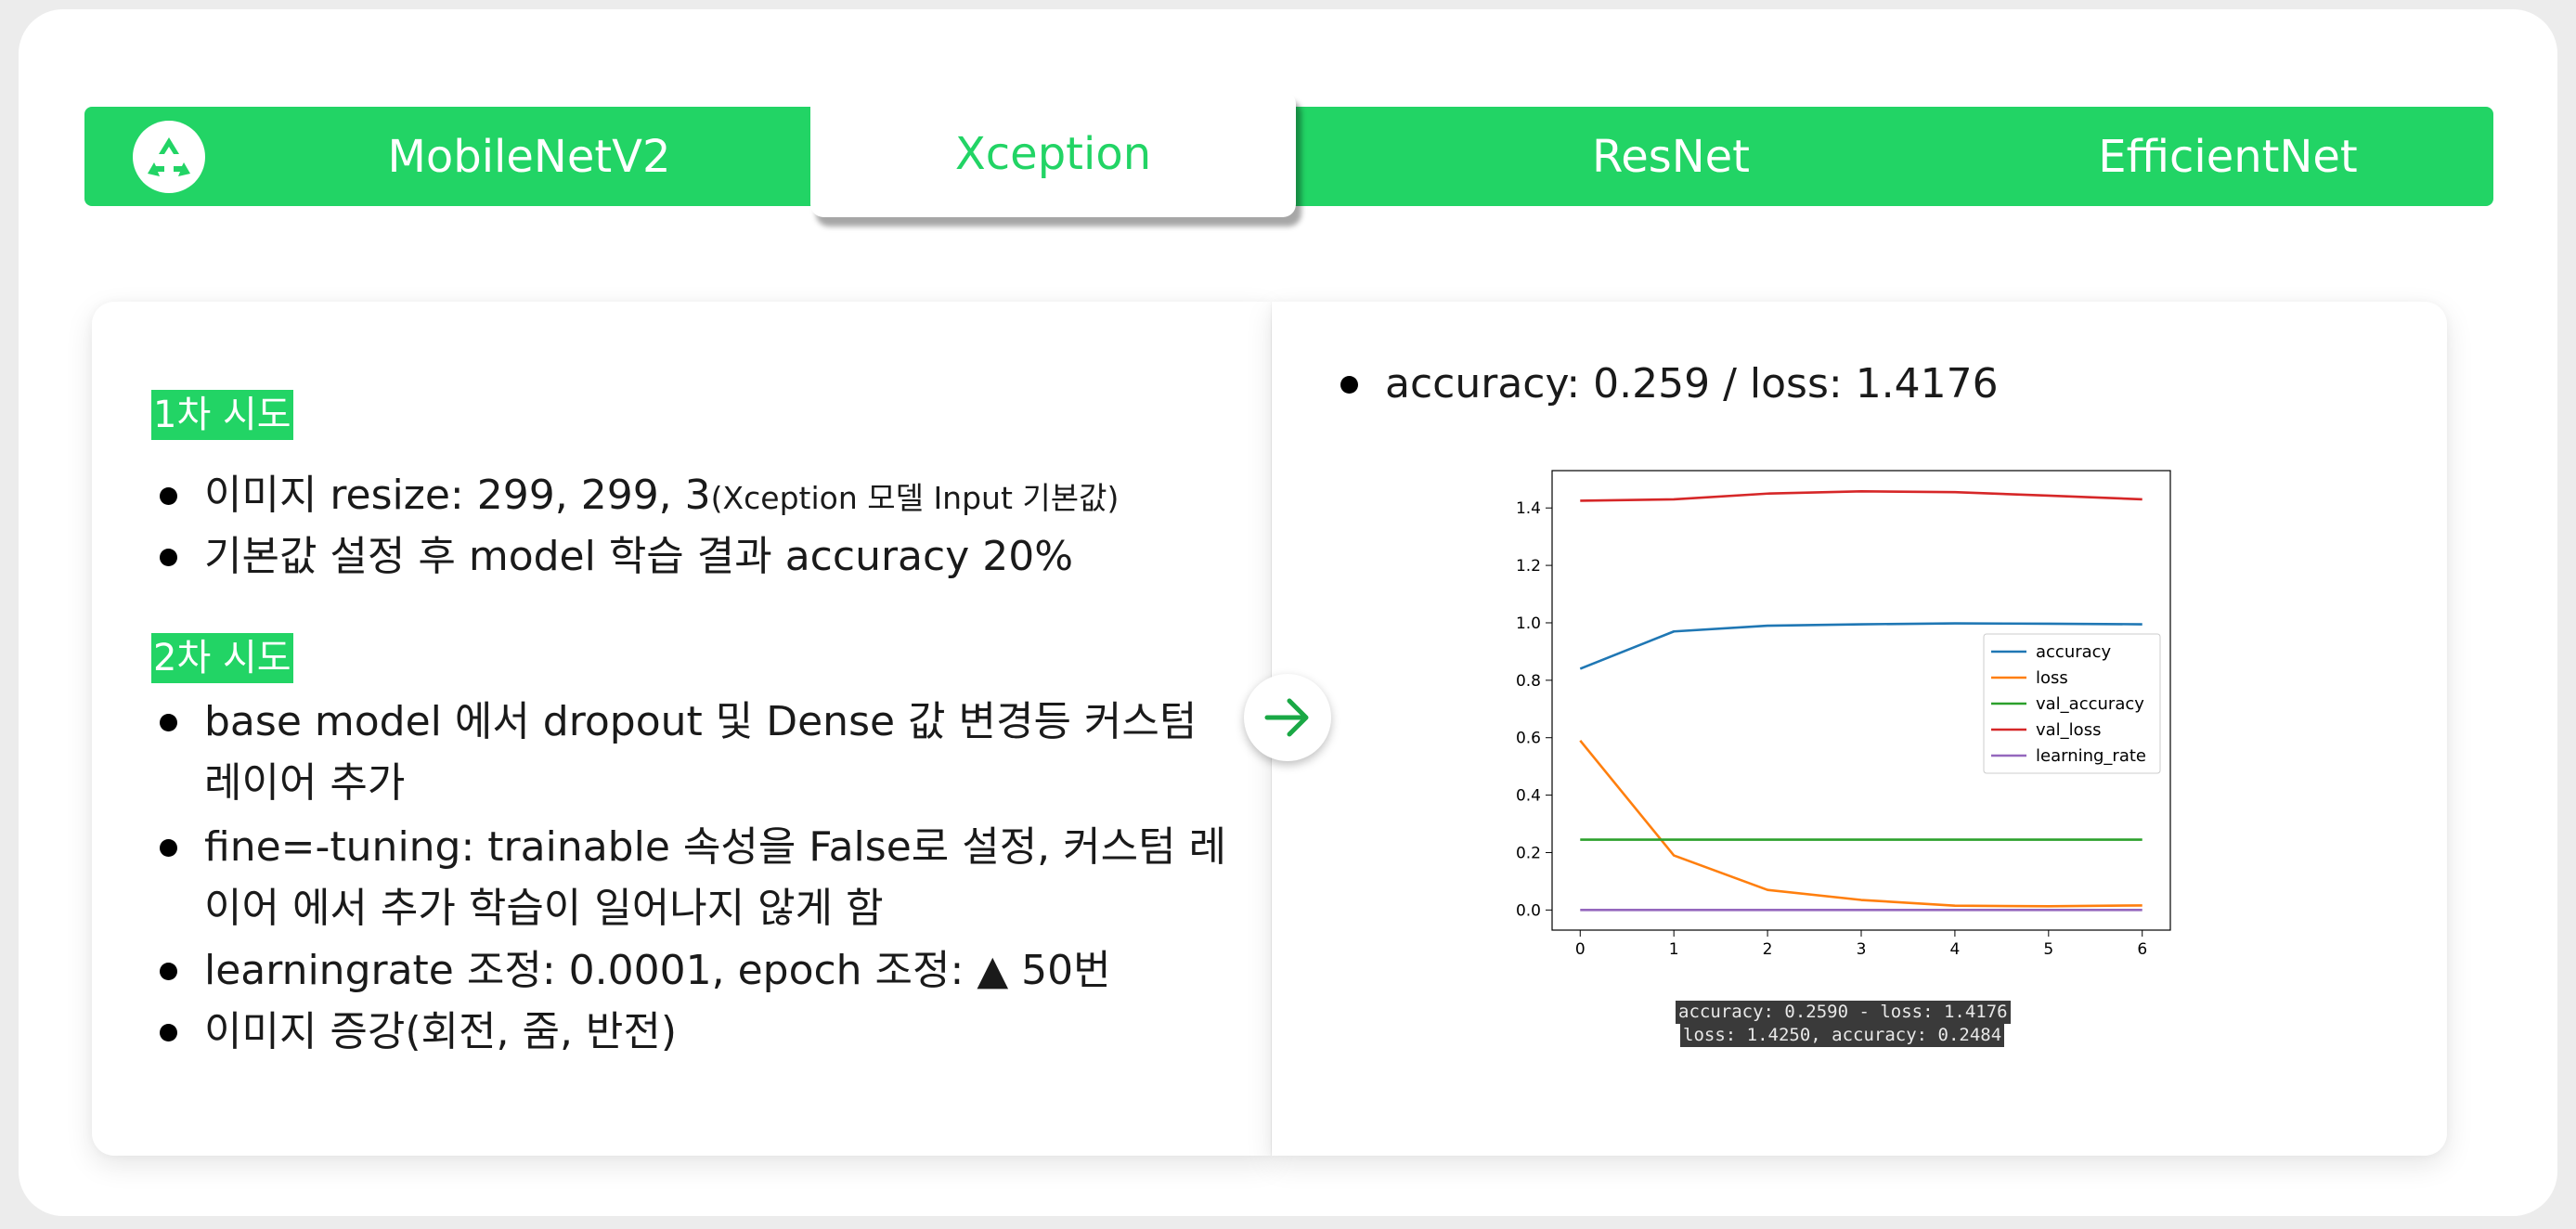 The width and height of the screenshot is (2576, 1229). What do you see at coordinates (529, 156) in the screenshot?
I see `tab-mobilenetv2: MobileNetV2` at bounding box center [529, 156].